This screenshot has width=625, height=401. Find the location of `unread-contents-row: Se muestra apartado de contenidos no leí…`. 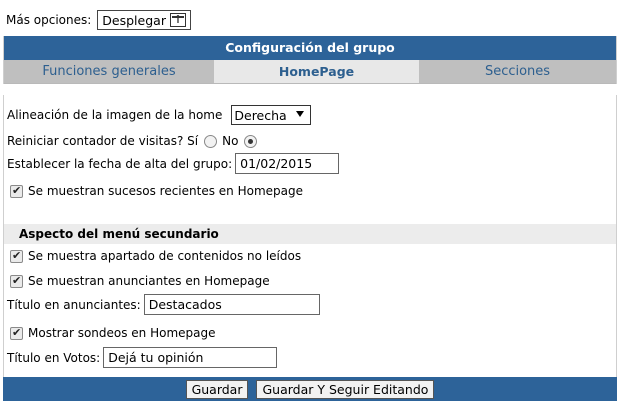

unread-contents-row: Se muestra apartado de contenidos no leí… is located at coordinates (154, 256).